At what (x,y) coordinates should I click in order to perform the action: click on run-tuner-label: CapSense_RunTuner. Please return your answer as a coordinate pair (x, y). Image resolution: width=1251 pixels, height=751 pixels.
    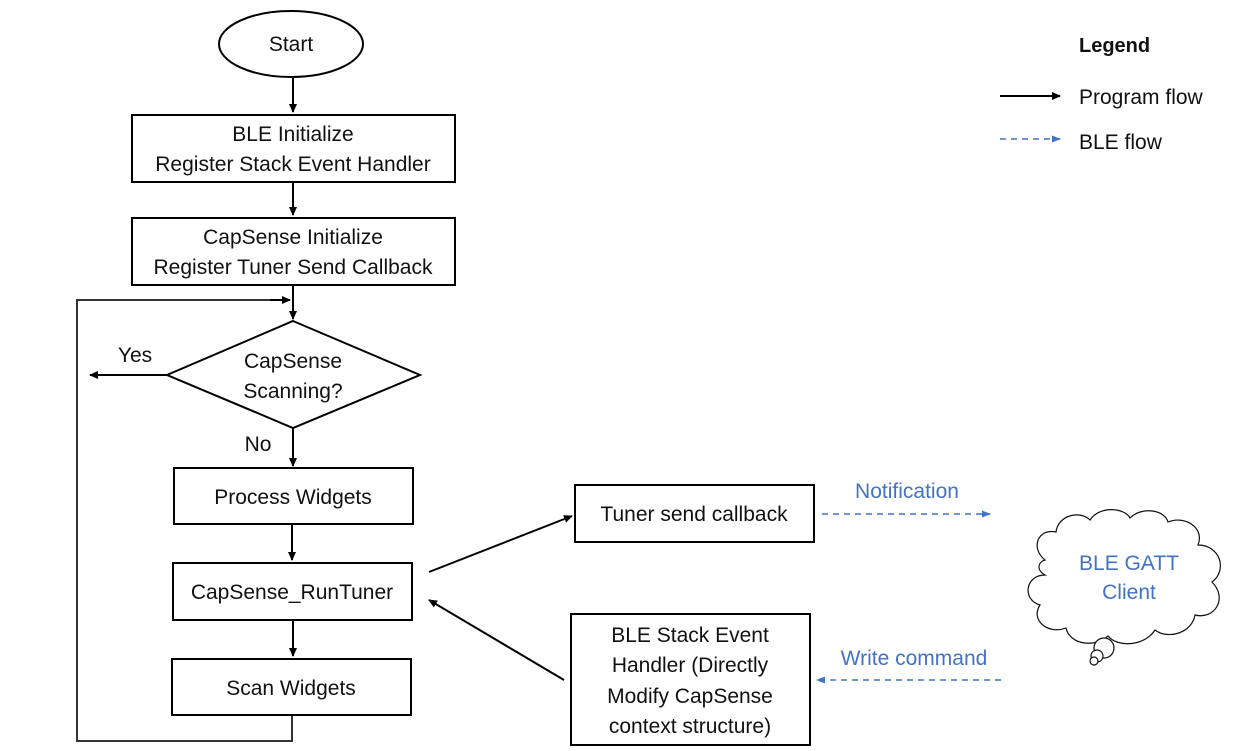
    Looking at the image, I should click on (292, 592).